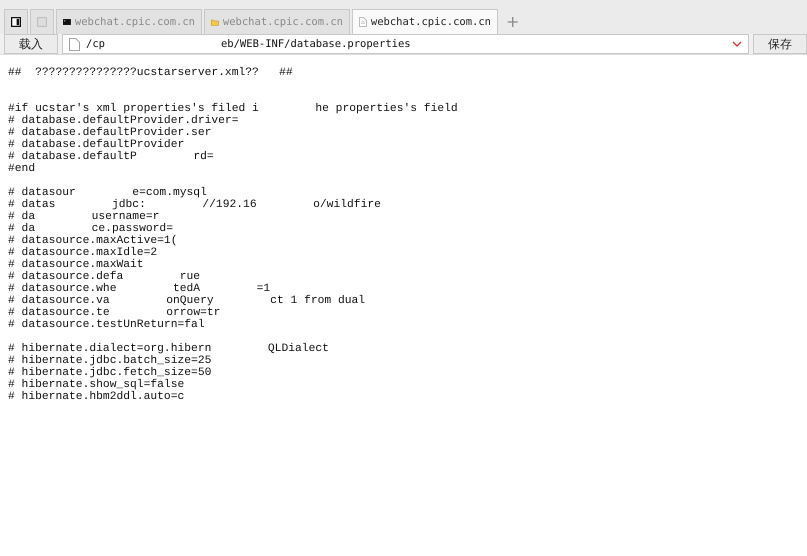 Image resolution: width=807 pixels, height=556 pixels. I want to click on code-text: ce.password=, so click(132, 229).